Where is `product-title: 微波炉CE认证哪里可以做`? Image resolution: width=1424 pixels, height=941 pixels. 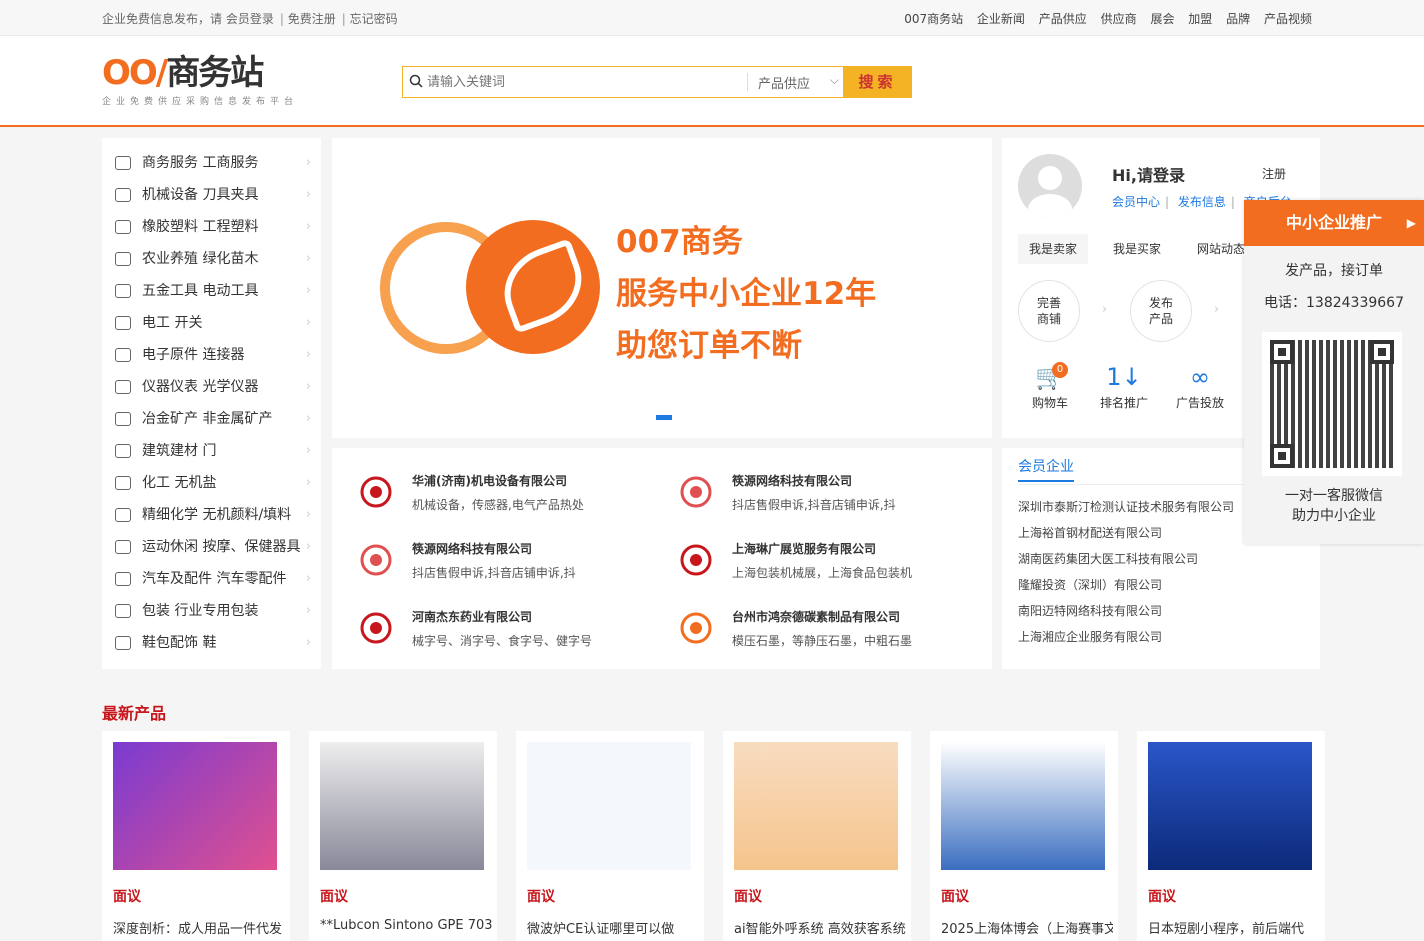 product-title: 微波炉CE认证哪里可以做 is located at coordinates (613, 927).